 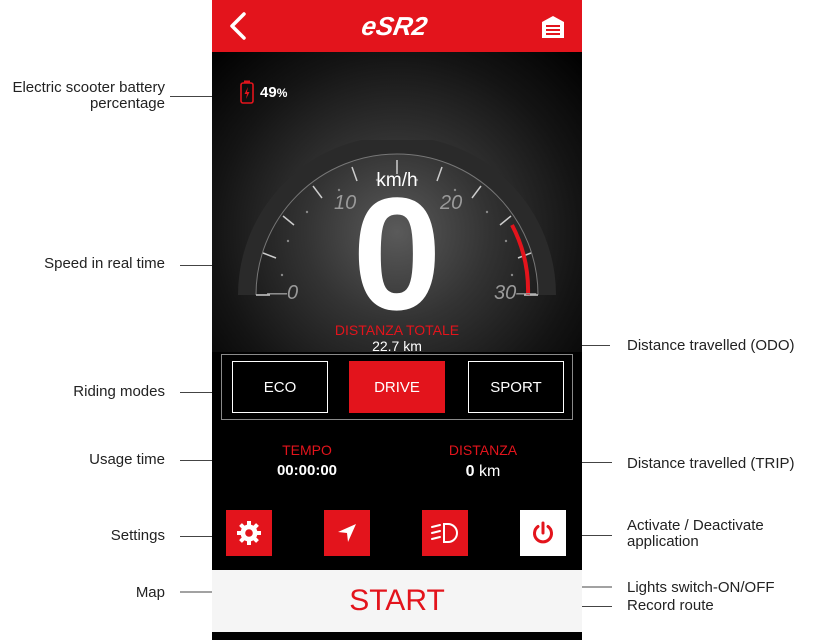 What do you see at coordinates (397, 330) in the screenshot?
I see `odometer-label: DISTANZA TOTALE` at bounding box center [397, 330].